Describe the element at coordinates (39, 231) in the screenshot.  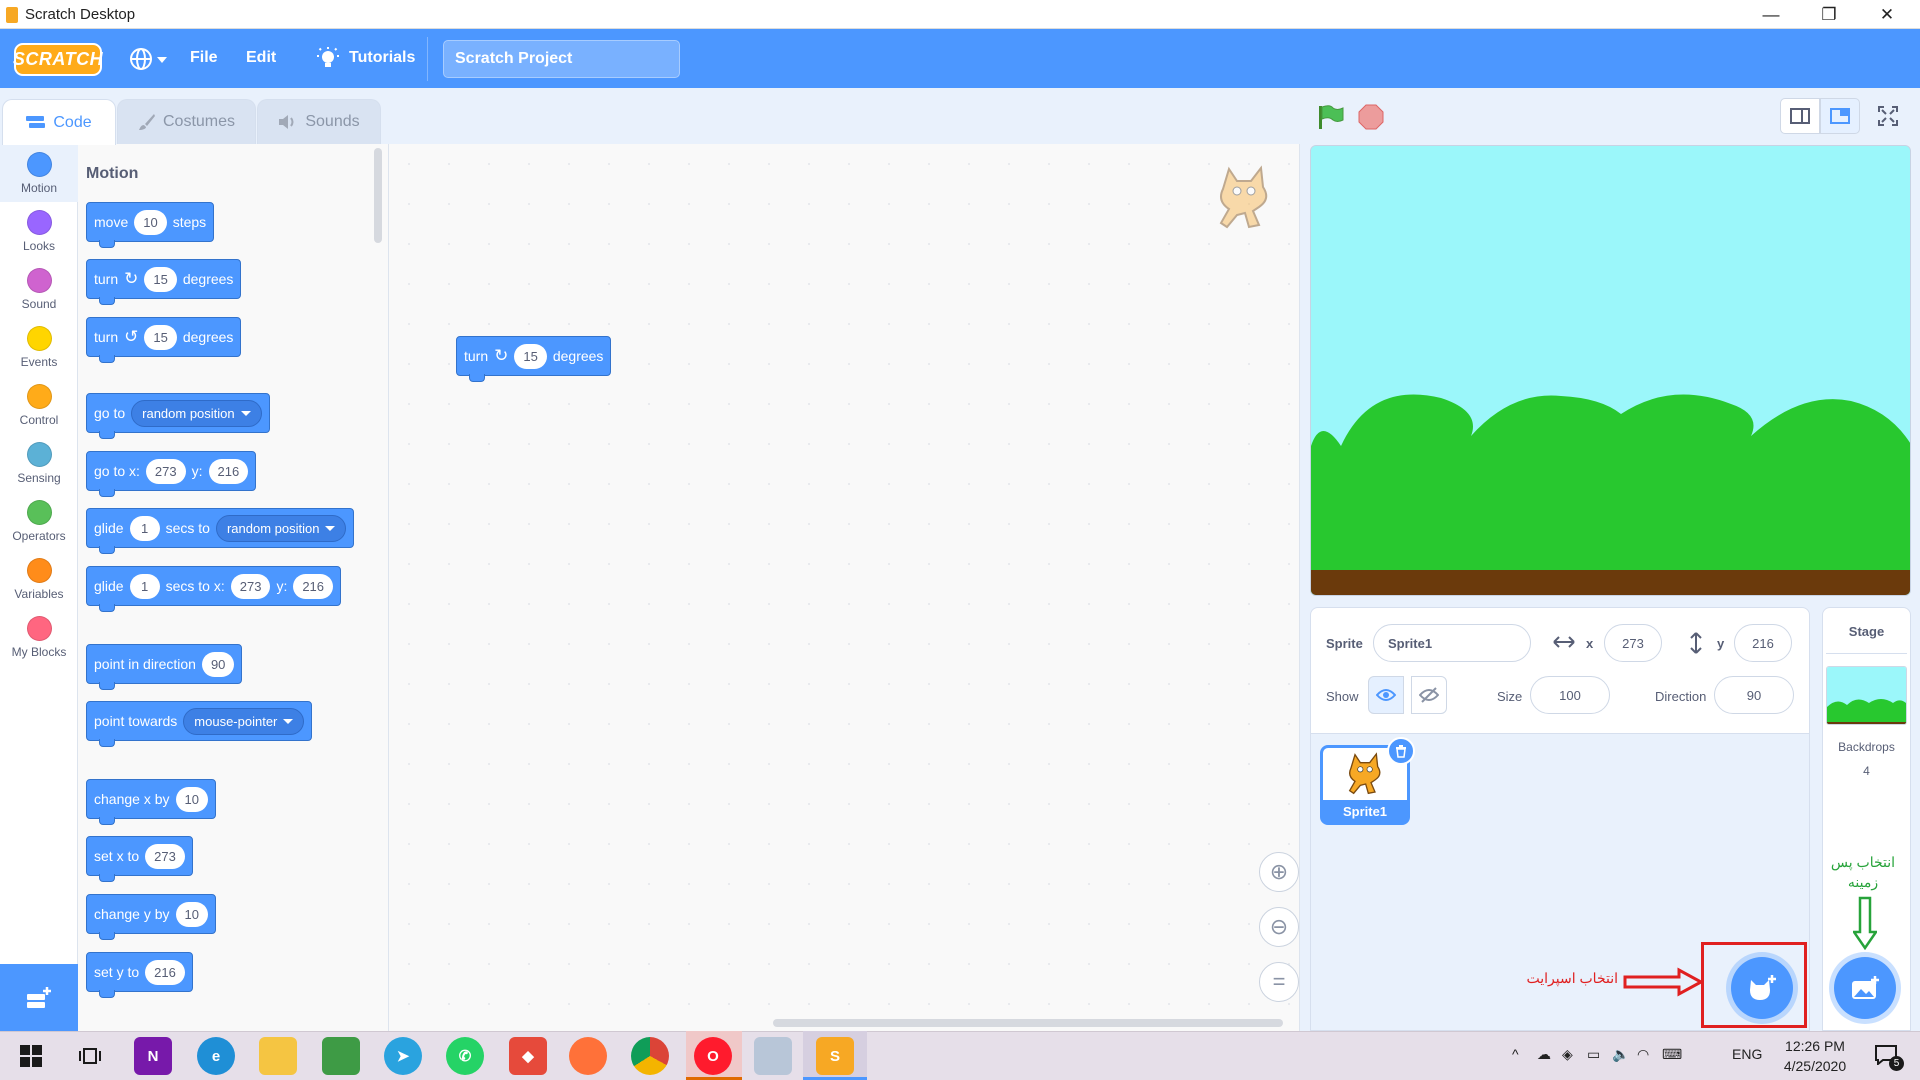
I see `category-looks: Looks` at that location.